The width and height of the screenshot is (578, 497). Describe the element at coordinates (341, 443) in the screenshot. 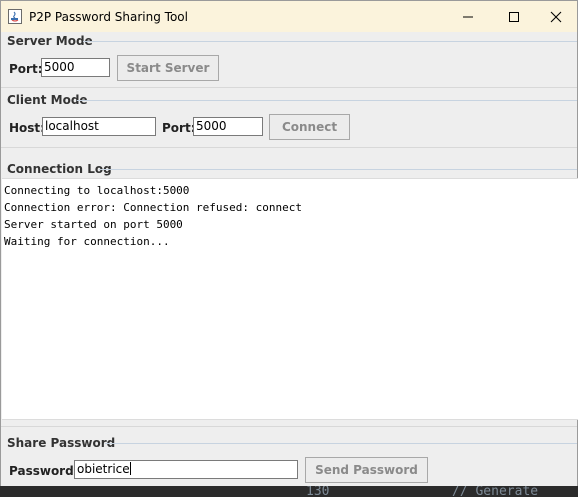

I see `share-password-divider` at that location.